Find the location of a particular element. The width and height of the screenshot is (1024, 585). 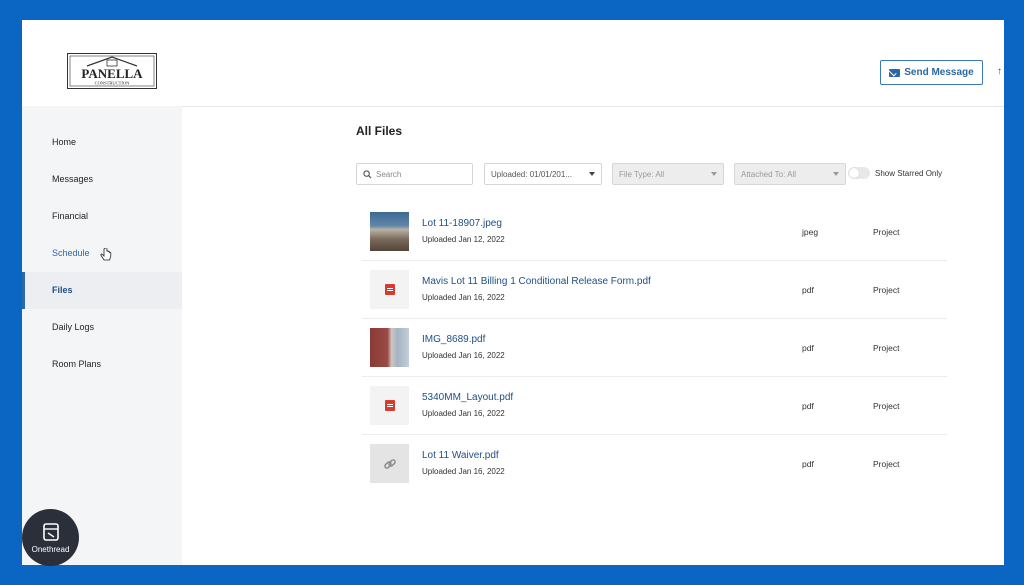

file-name-link: 5340MM_Layout.pdf is located at coordinates (467, 397).